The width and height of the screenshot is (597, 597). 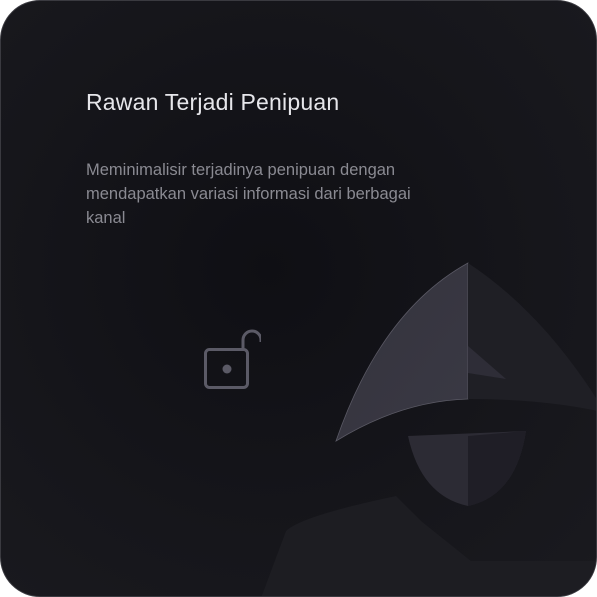 I want to click on unlocked-padlock-icon, so click(x=232, y=359).